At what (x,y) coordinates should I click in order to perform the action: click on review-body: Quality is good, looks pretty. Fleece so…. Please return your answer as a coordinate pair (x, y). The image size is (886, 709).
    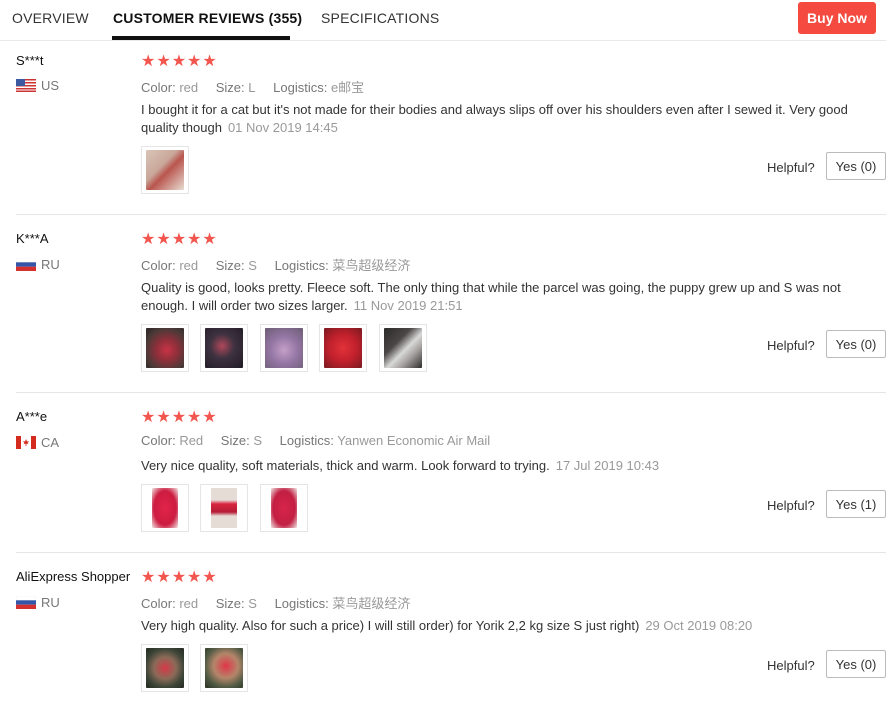
    Looking at the image, I should click on (491, 296).